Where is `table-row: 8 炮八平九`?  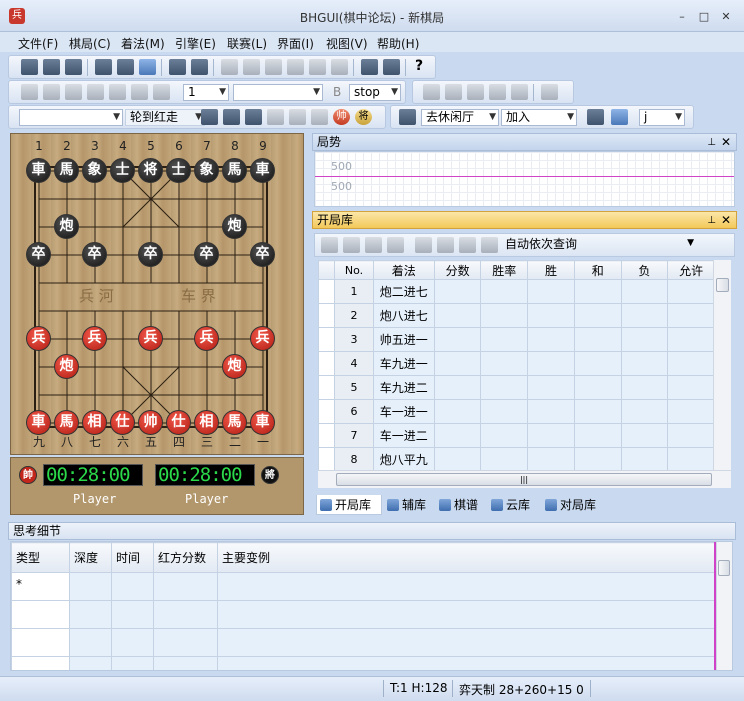 table-row: 8 炮八平九 is located at coordinates (516, 458).